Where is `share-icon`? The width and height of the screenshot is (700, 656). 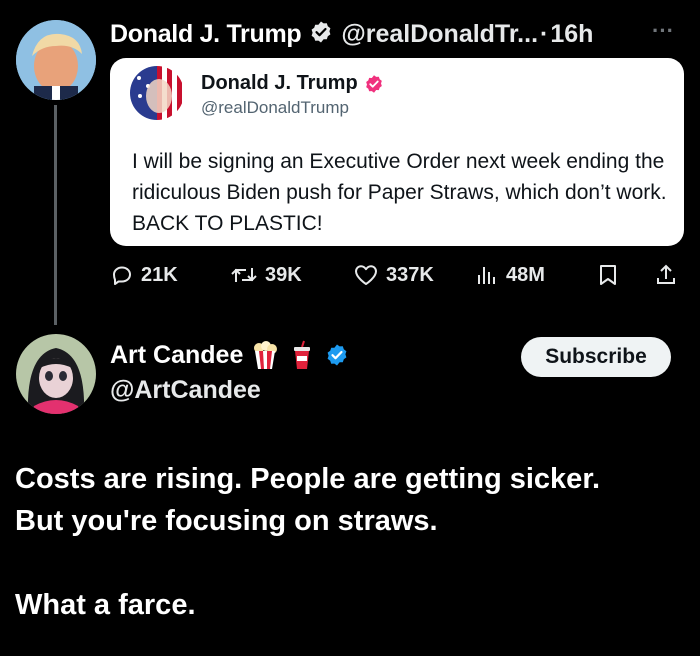 share-icon is located at coordinates (666, 274).